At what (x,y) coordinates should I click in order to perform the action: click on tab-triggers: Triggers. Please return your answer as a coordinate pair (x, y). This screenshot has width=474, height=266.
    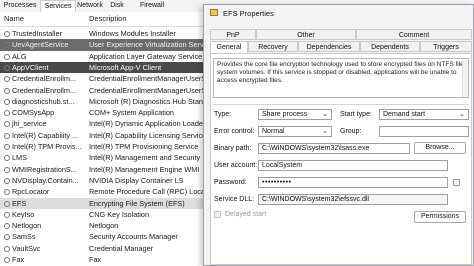
    Looking at the image, I should click on (446, 46).